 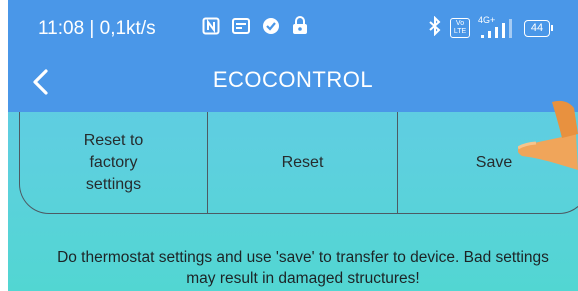 What do you see at coordinates (211, 28) in the screenshot?
I see `nfc-icon` at bounding box center [211, 28].